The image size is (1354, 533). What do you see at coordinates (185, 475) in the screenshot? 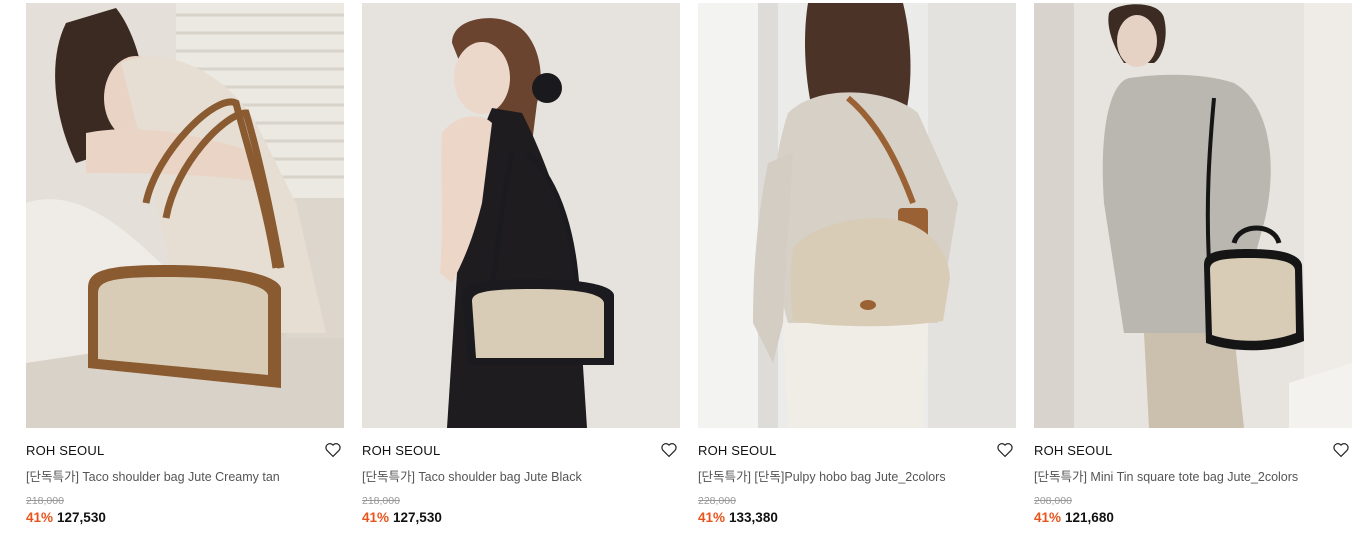
I see `product-name: [단독특가] Taco shoulder bag Jute Creamy tan` at bounding box center [185, 475].